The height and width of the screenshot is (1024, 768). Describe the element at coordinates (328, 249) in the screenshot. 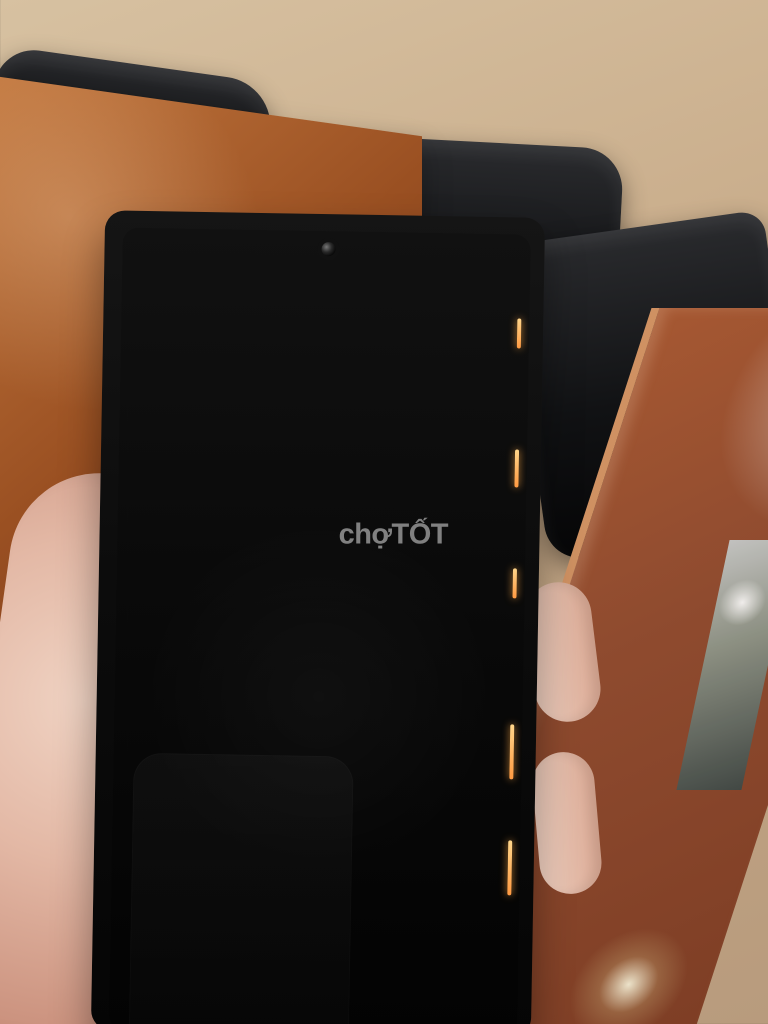

I see `camera-icon` at that location.